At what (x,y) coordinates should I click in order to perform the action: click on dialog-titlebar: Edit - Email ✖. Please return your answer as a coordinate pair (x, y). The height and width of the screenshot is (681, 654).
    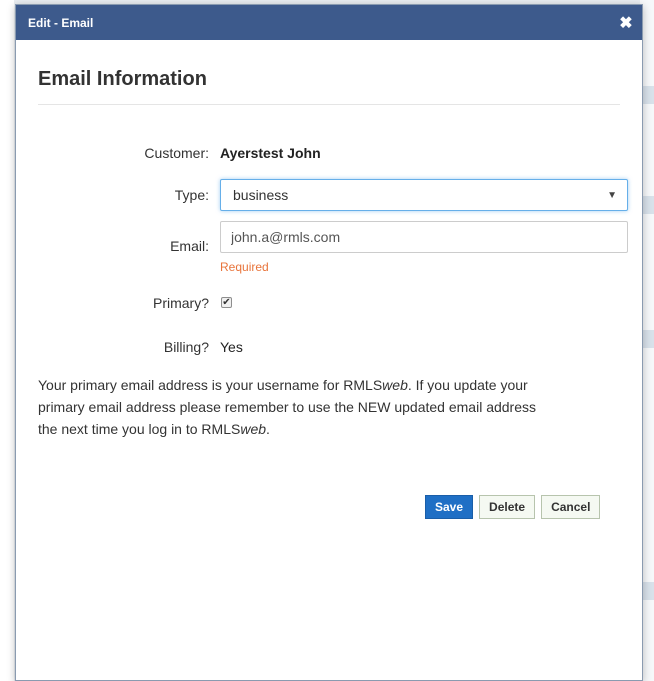
    Looking at the image, I should click on (329, 22).